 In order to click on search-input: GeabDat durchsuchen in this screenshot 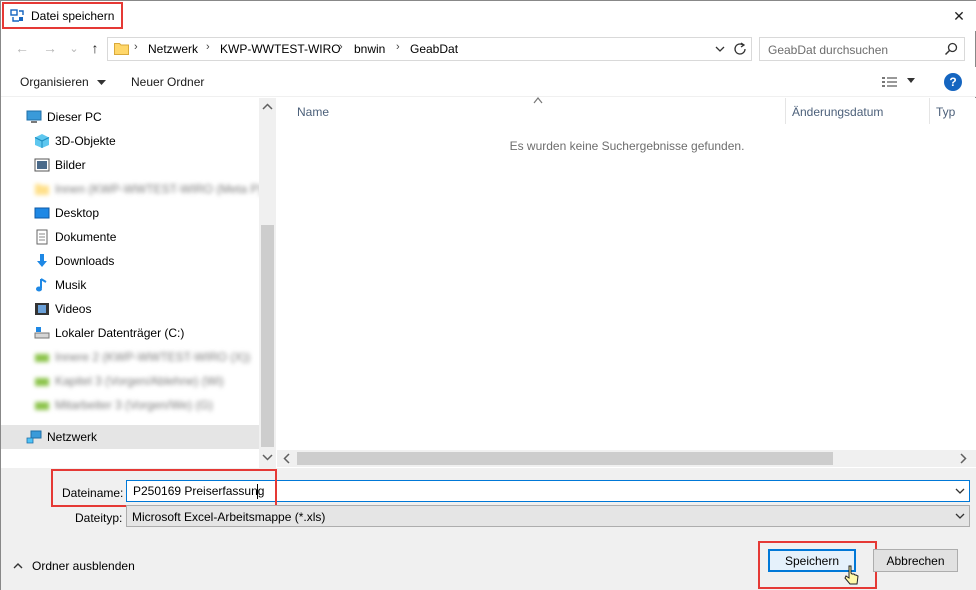, I will do `click(862, 49)`.